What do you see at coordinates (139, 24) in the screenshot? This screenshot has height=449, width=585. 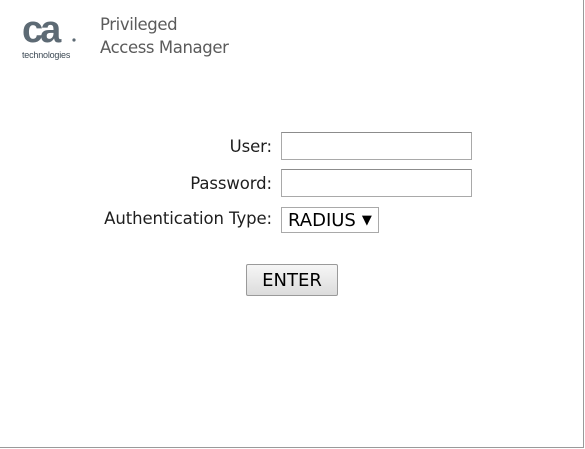 I see `product-name-line1: Privileged` at bounding box center [139, 24].